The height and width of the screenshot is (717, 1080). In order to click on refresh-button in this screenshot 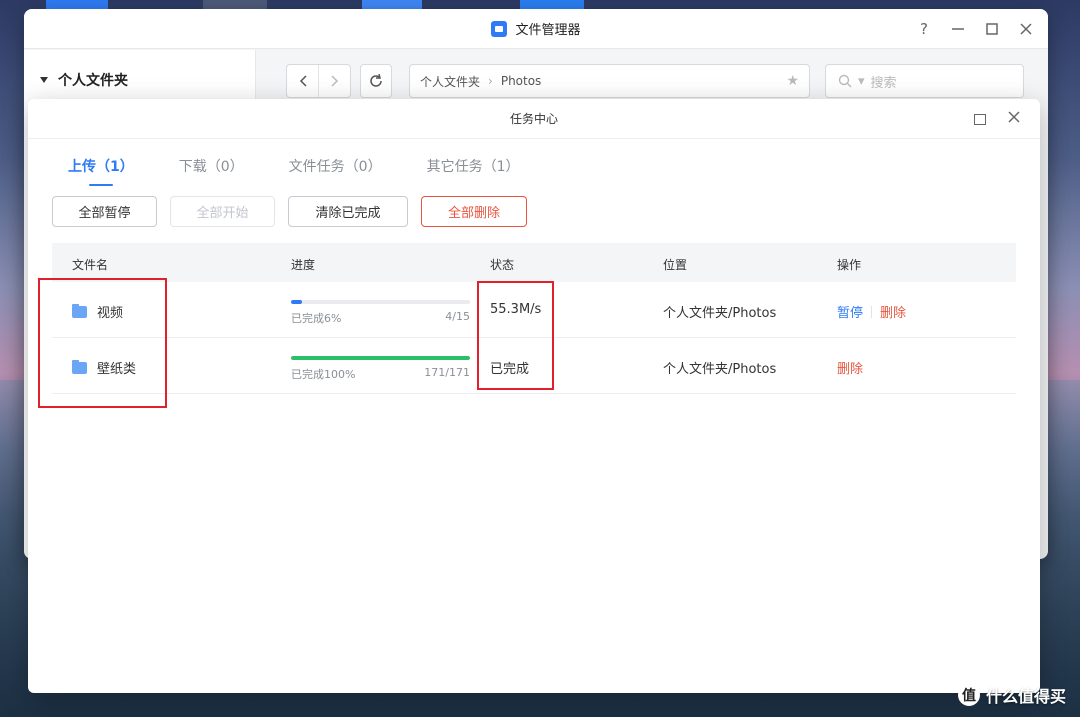, I will do `click(376, 81)`.